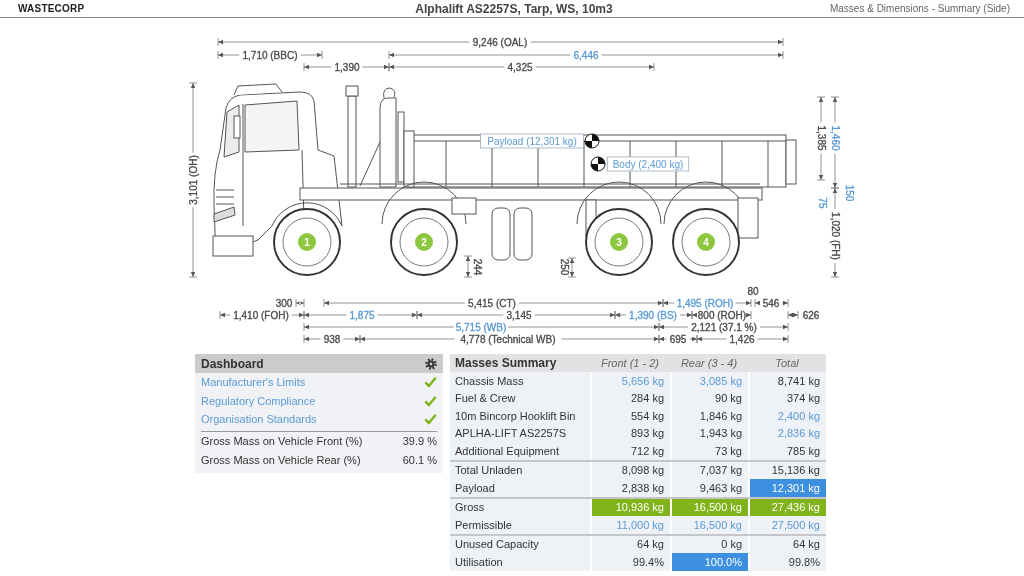  What do you see at coordinates (678, 339) in the screenshot?
I see `dimension-label: 695` at bounding box center [678, 339].